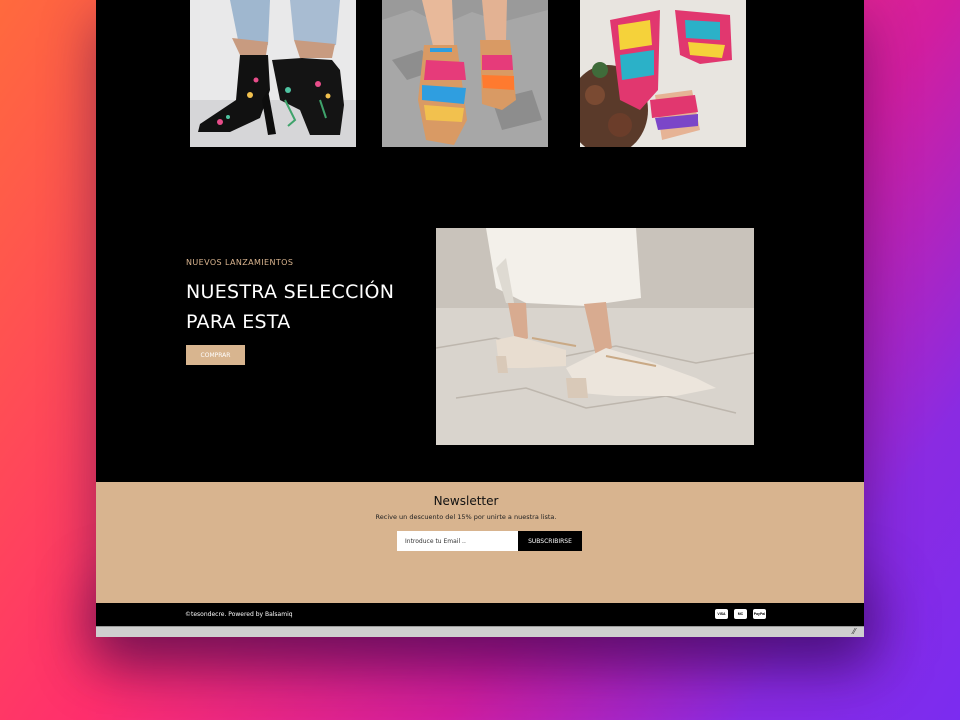  I want to click on gallery-image-pink-sandals, so click(663, 73).